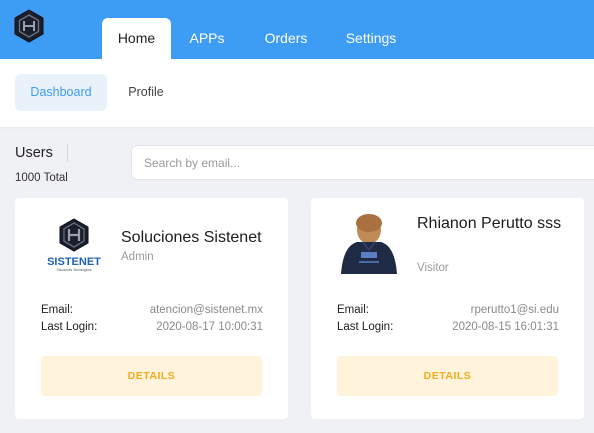  What do you see at coordinates (362, 162) in the screenshot?
I see `search-by-email-input` at bounding box center [362, 162].